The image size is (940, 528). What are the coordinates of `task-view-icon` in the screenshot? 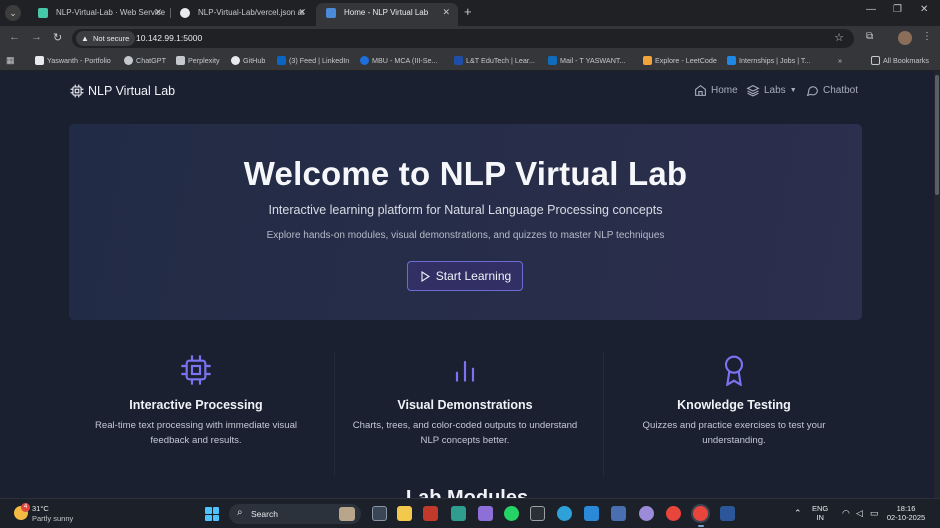 It's located at (379, 513).